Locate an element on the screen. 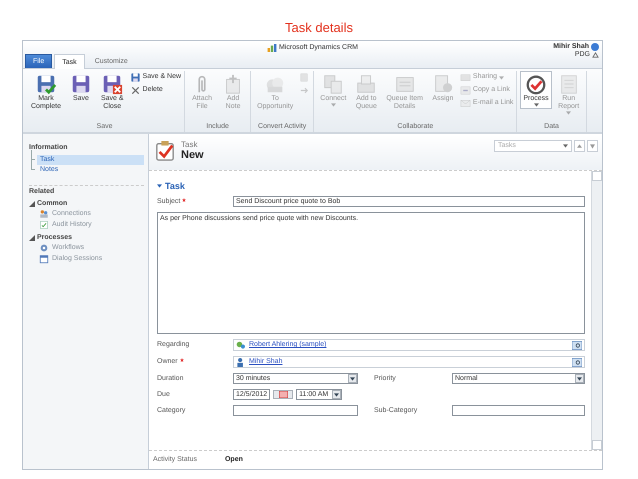 The image size is (638, 479). connect-icon is located at coordinates (333, 84).